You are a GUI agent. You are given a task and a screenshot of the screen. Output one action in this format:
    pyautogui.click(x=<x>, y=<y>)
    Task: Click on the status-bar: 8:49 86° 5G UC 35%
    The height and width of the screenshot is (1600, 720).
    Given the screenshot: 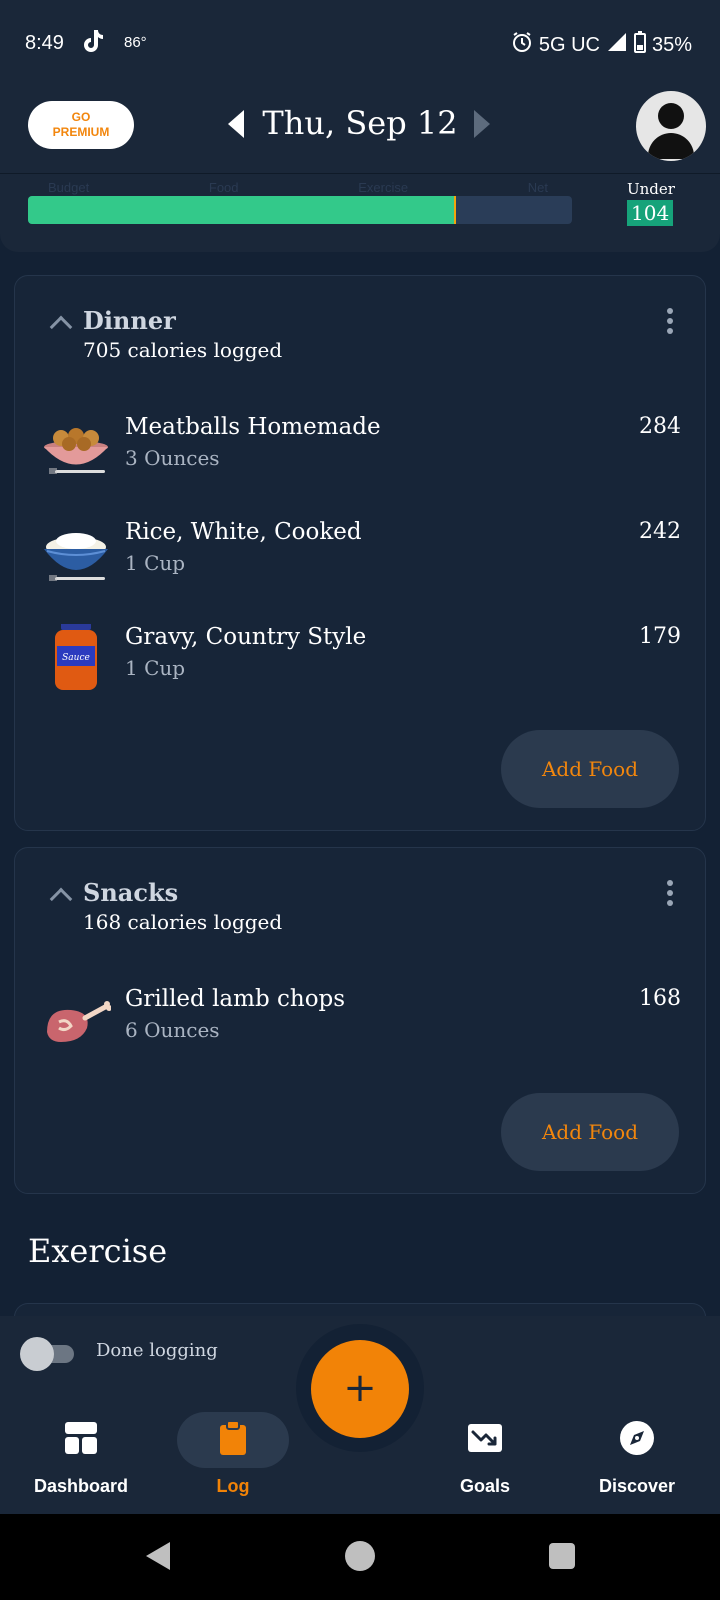 What is the action you would take?
    pyautogui.click(x=360, y=44)
    